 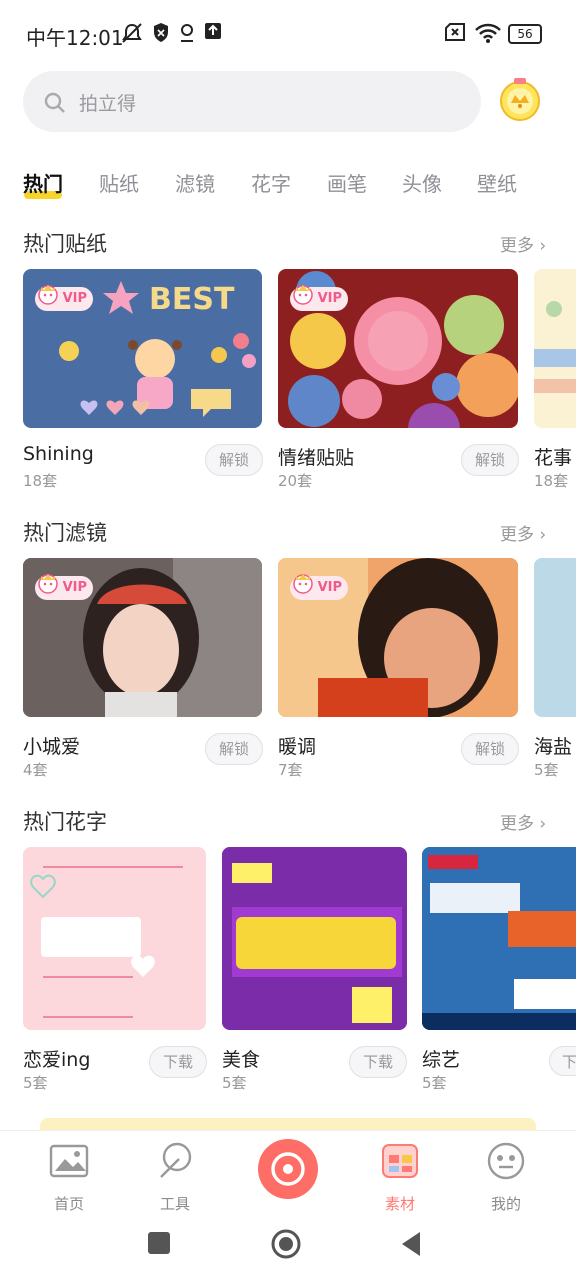 What do you see at coordinates (288, 33) in the screenshot?
I see `status-bar: 中午12:01 56` at bounding box center [288, 33].